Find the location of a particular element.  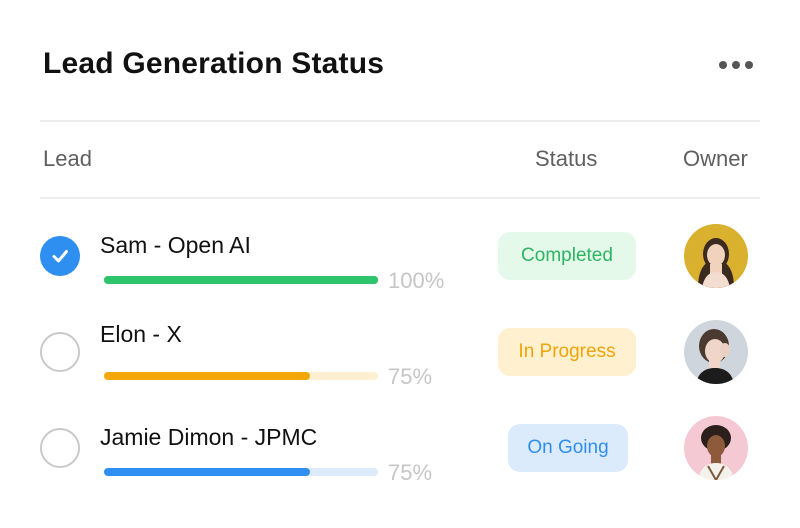

card-title: Lead Generation Status is located at coordinates (214, 63).